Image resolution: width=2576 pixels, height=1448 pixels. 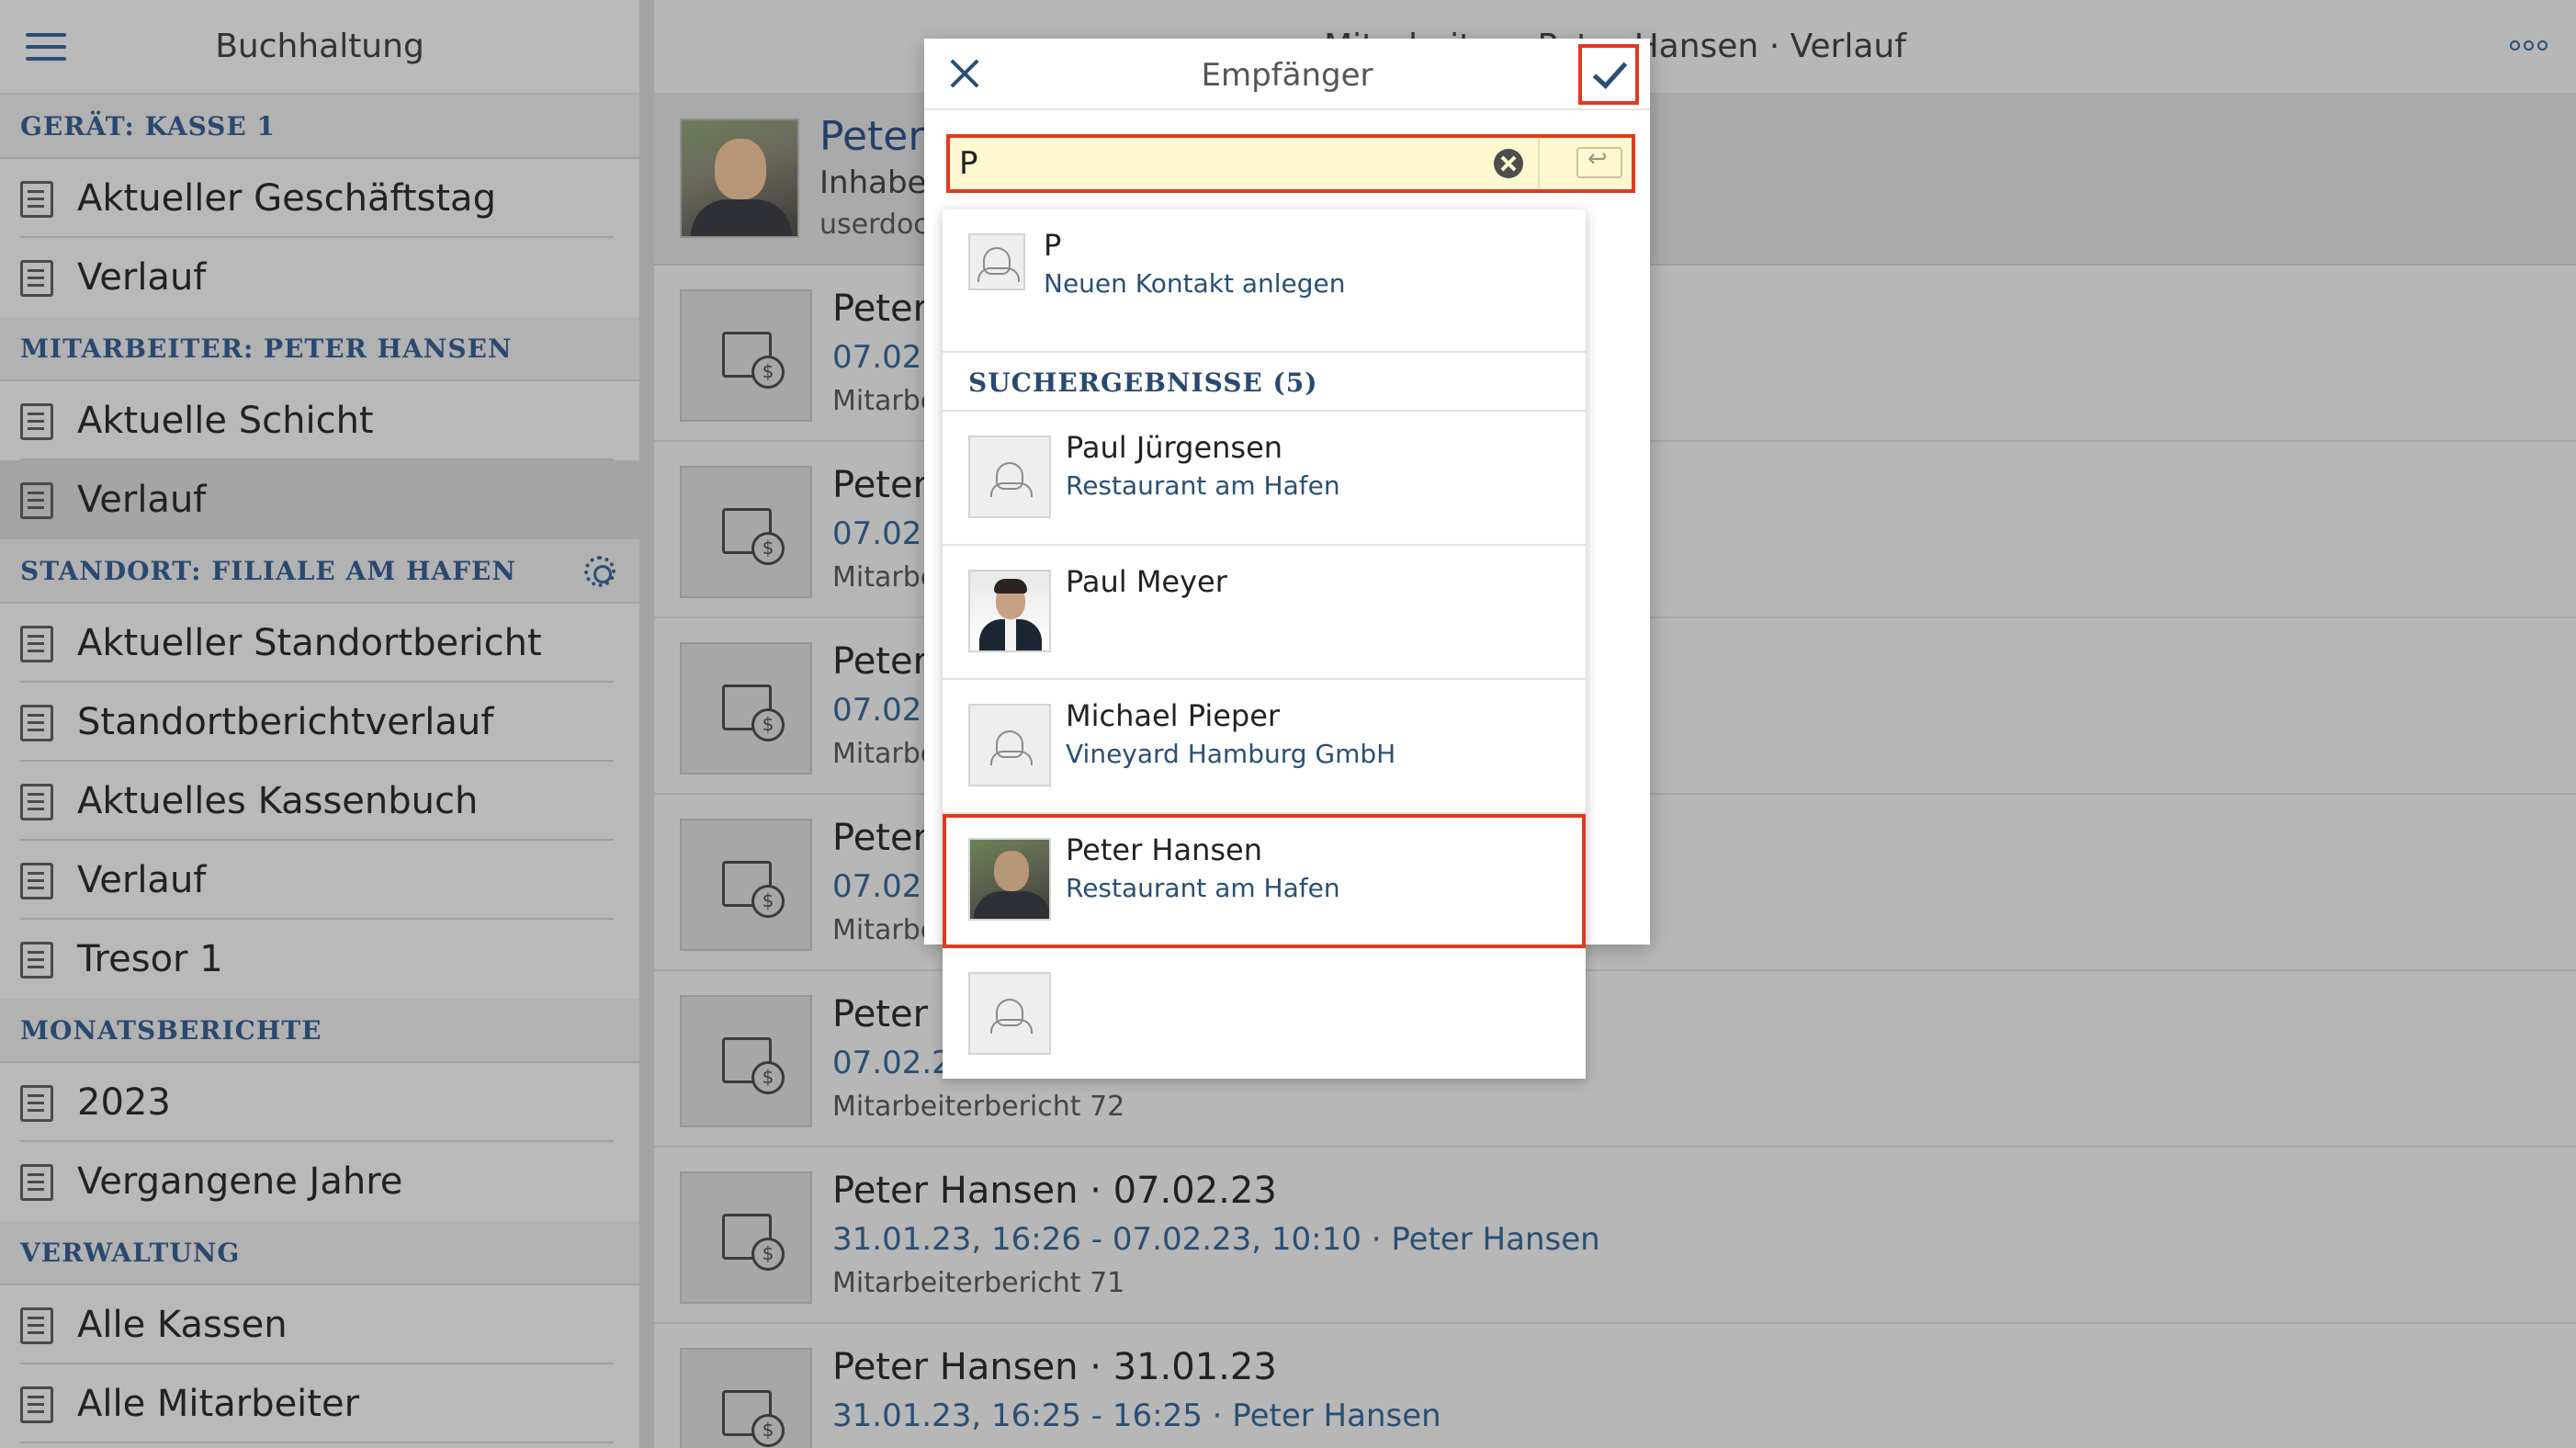 What do you see at coordinates (309, 643) in the screenshot?
I see `sidebar-item-label: Aktueller Standortbericht` at bounding box center [309, 643].